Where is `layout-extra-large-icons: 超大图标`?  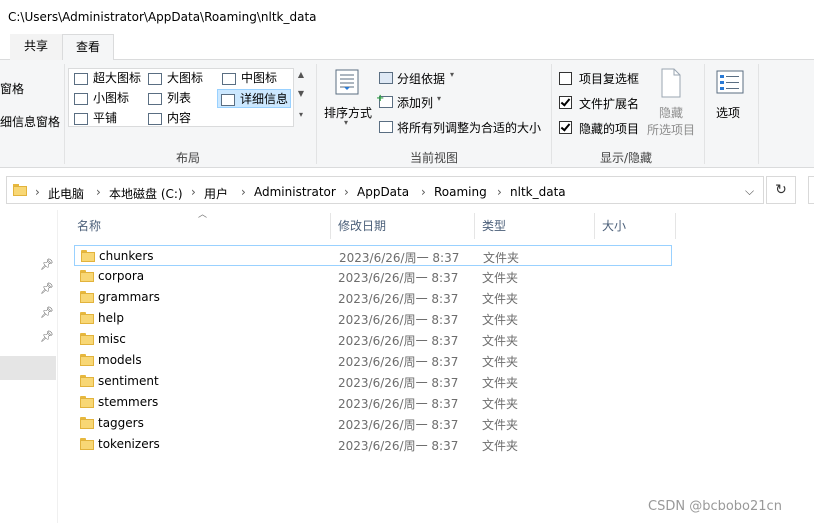 layout-extra-large-icons: 超大图标 is located at coordinates (106, 78).